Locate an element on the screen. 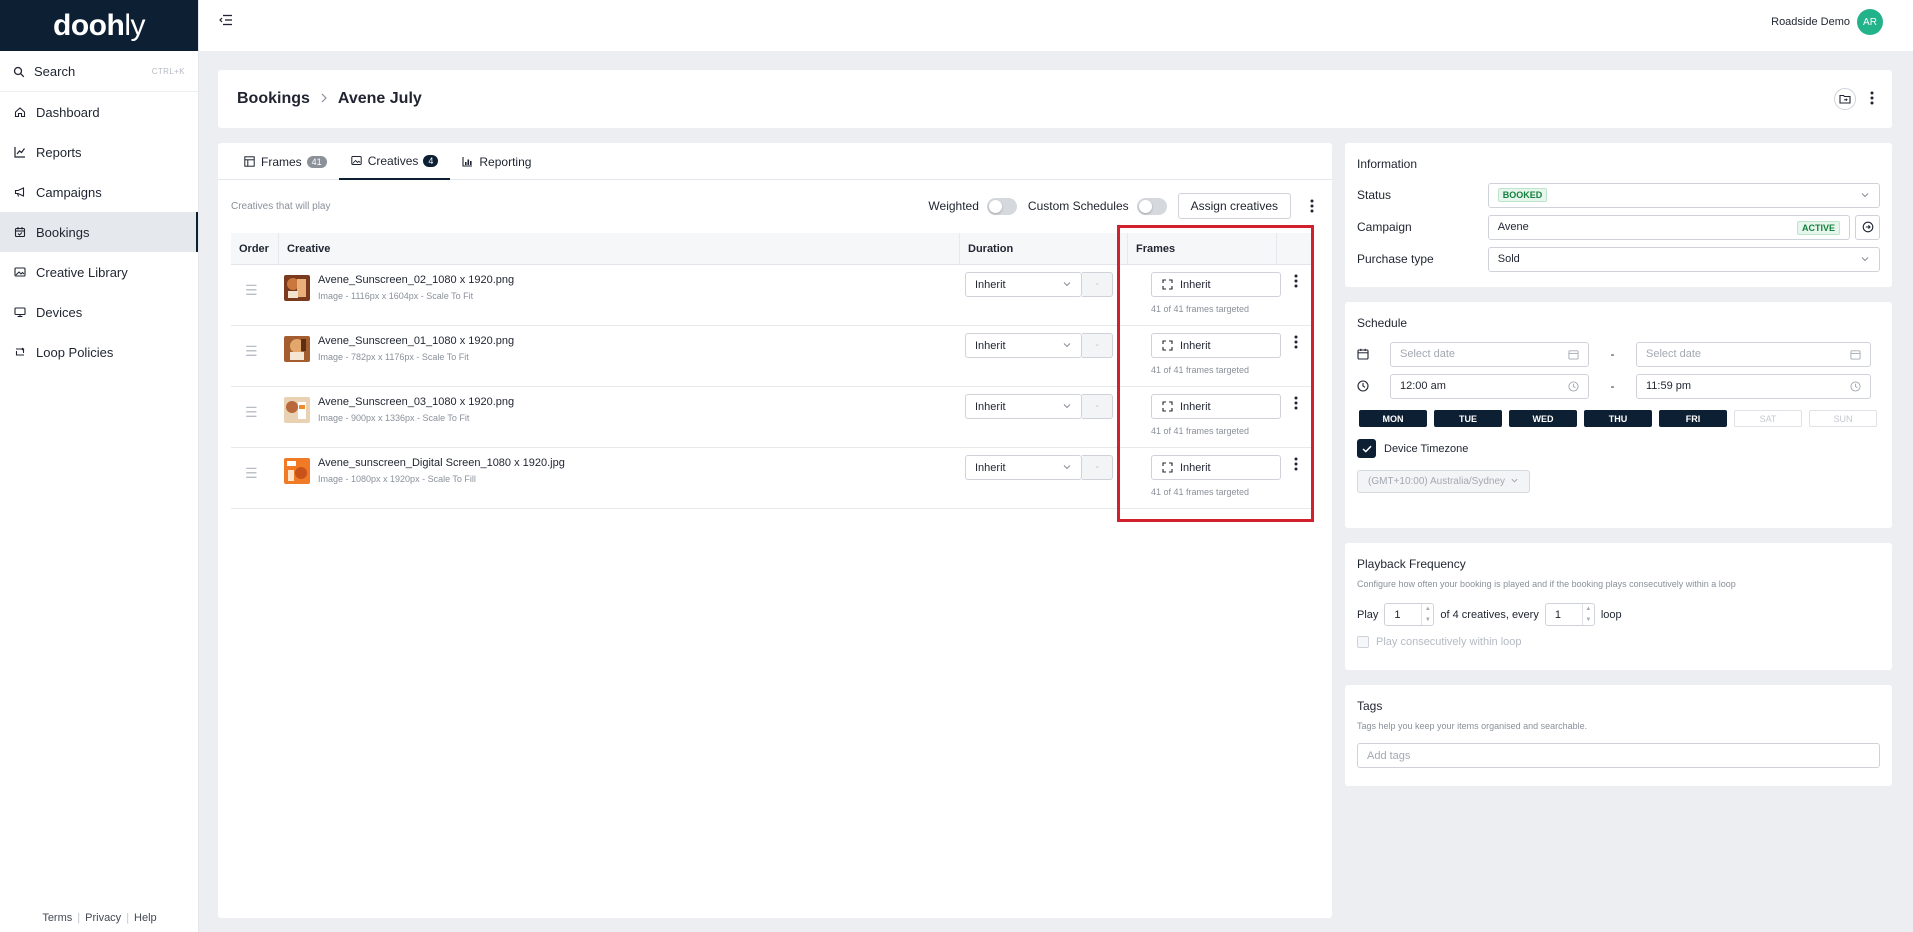 The height and width of the screenshot is (932, 1913). custom-schedules-toggle-group: Custom Schedules is located at coordinates (1097, 206).